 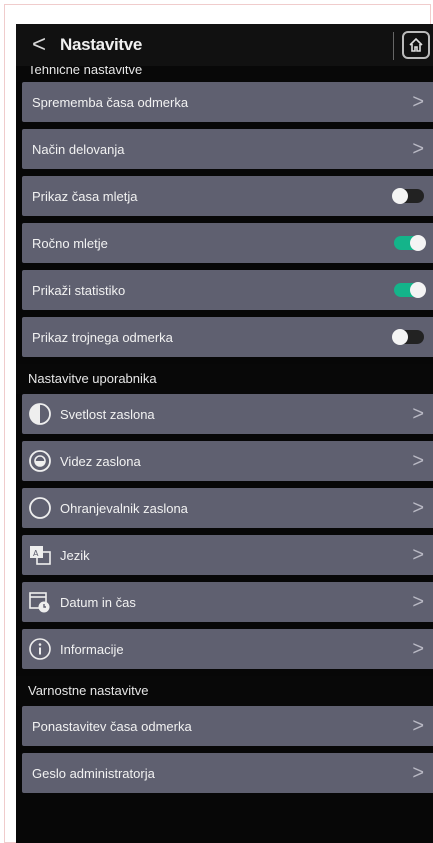 I want to click on section-user: Nastavitve uporabnika, so click(x=224, y=379).